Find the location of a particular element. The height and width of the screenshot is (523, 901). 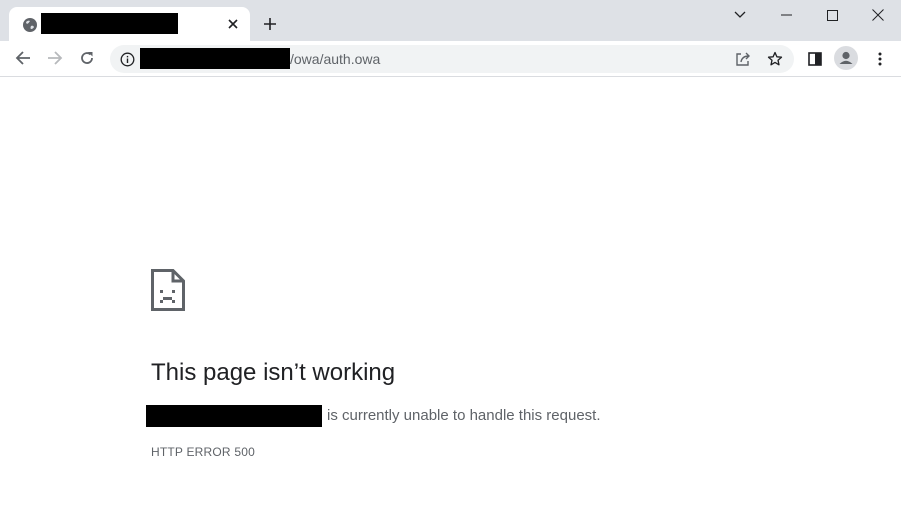

window-close-button is located at coordinates (878, 15).